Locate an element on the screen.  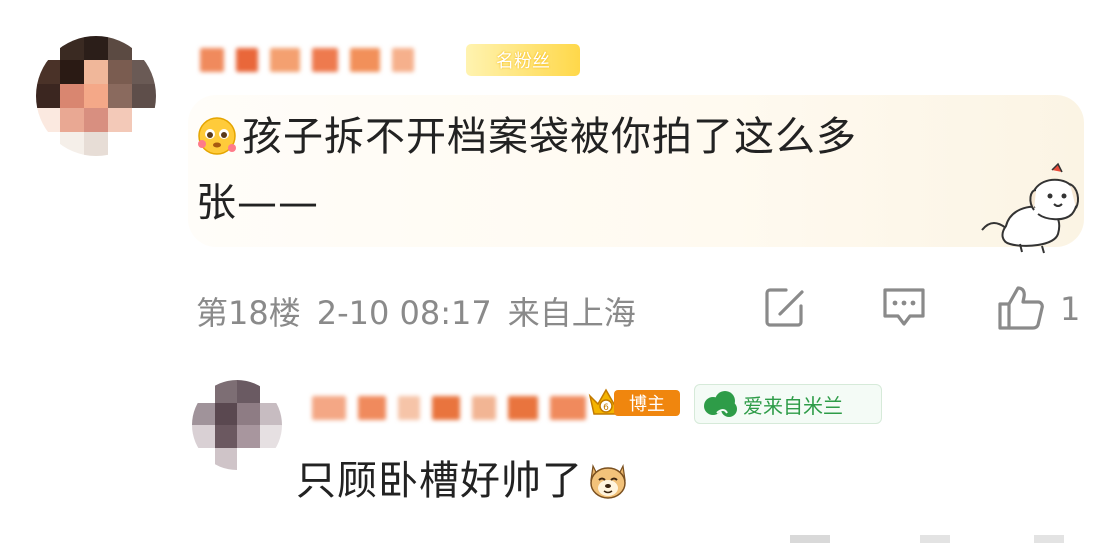
reply-avatar is located at coordinates (237, 425).